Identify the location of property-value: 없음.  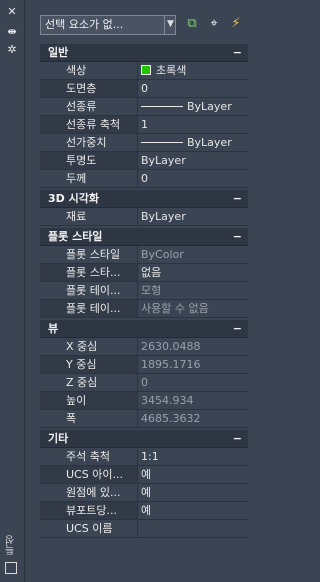
(194, 272).